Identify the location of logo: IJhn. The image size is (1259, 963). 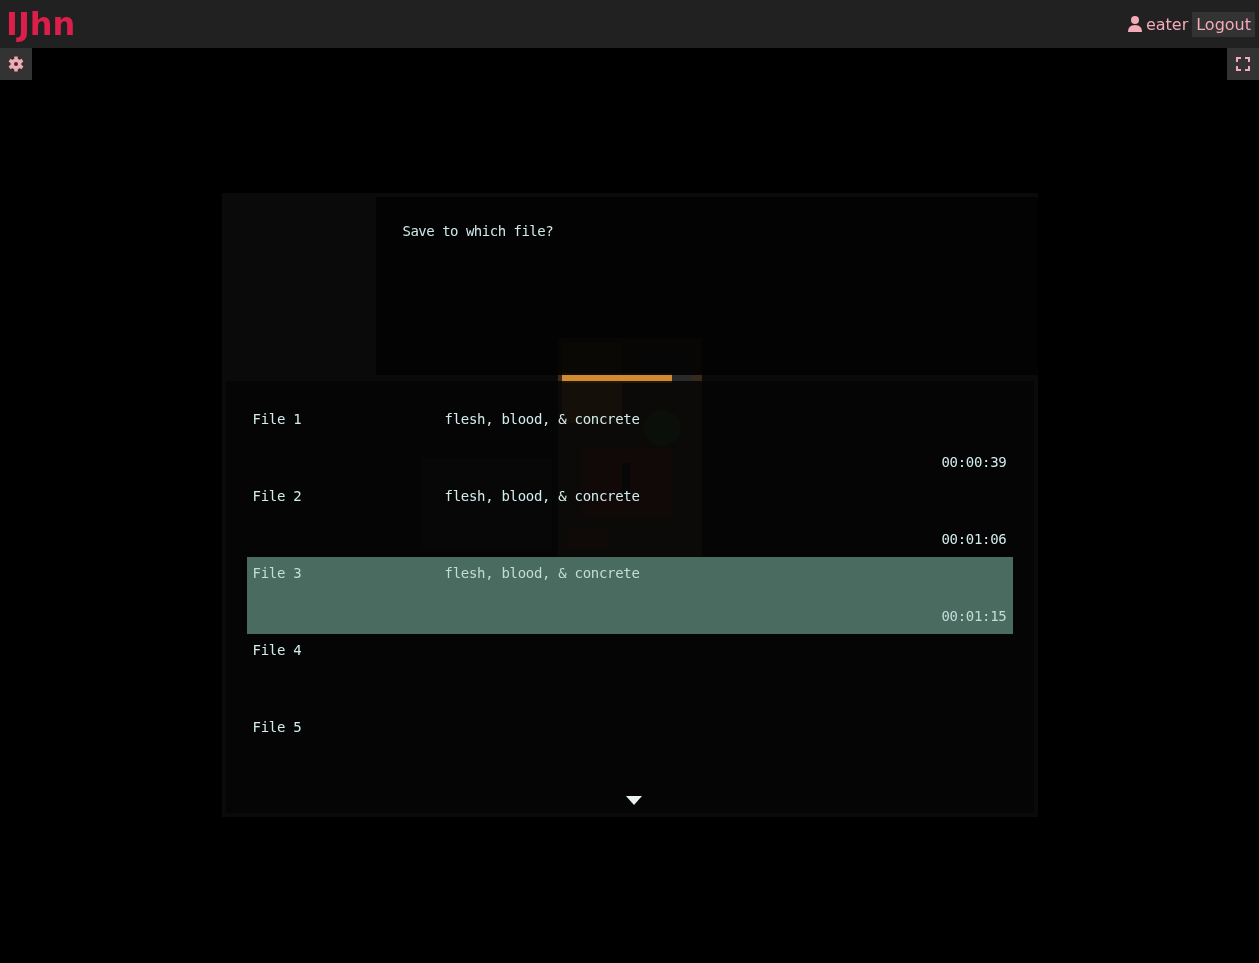
(41, 24).